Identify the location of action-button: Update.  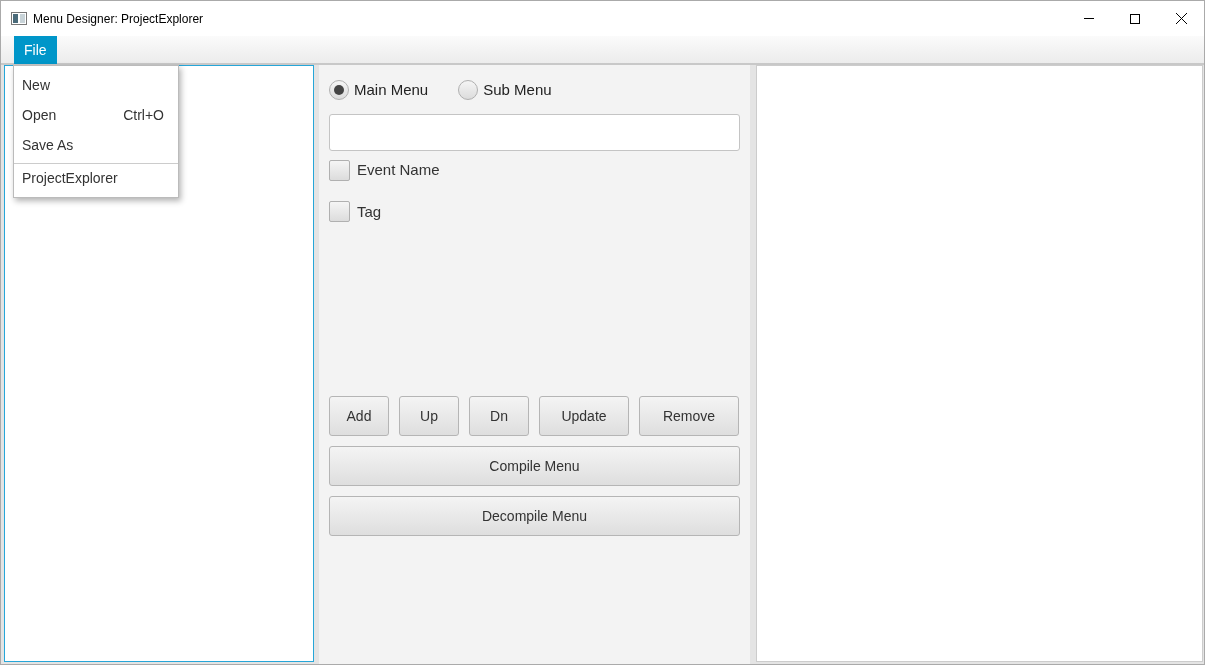
(584, 416).